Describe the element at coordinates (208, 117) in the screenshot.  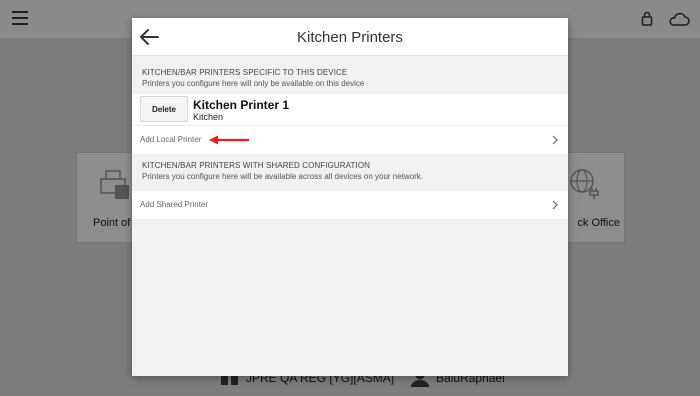
I see `printer-subtitle: Kitchen` at that location.